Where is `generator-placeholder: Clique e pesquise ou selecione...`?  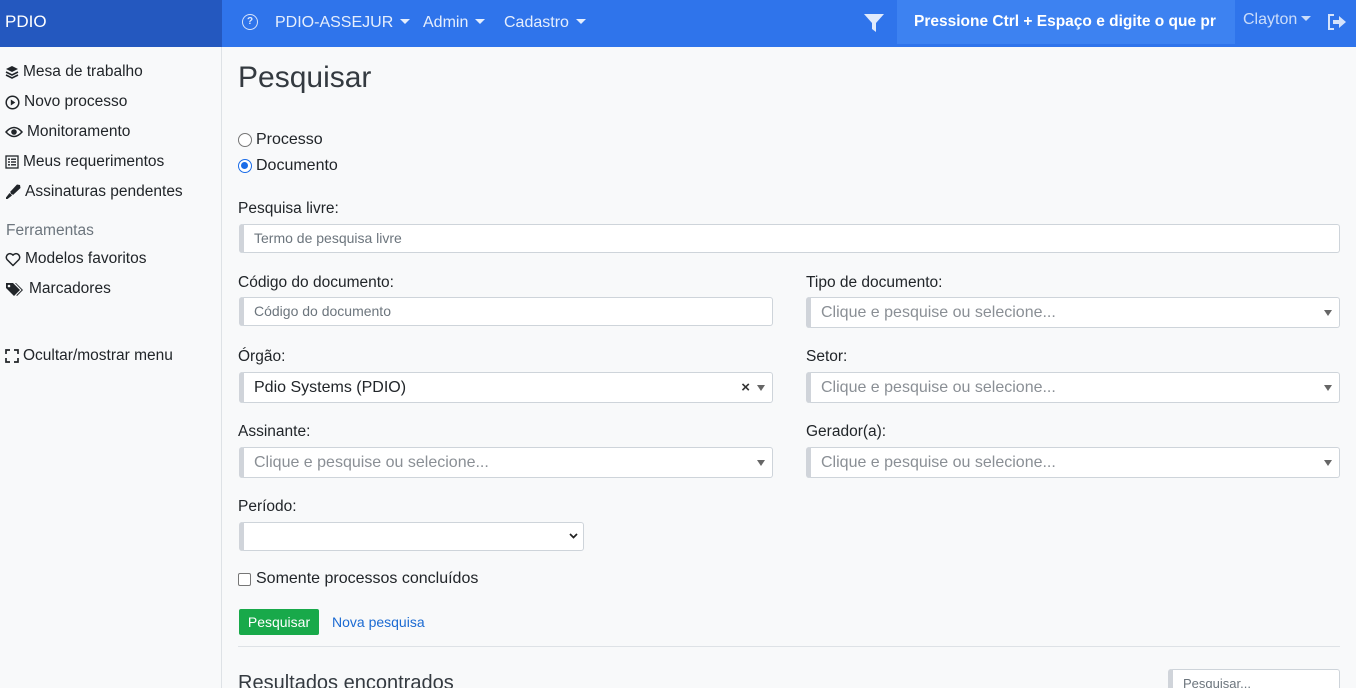
generator-placeholder: Clique e pesquise ou selecione... is located at coordinates (938, 462).